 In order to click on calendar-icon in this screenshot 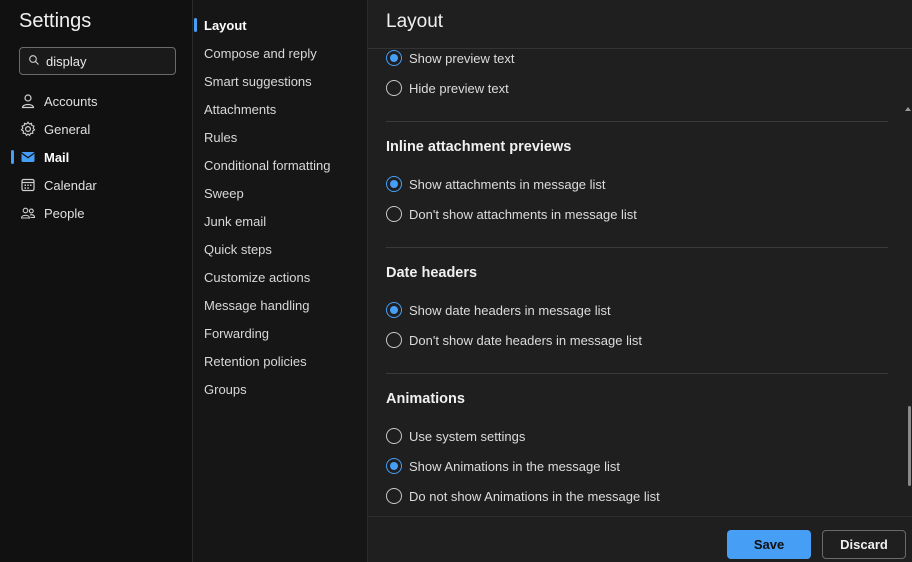, I will do `click(28, 185)`.